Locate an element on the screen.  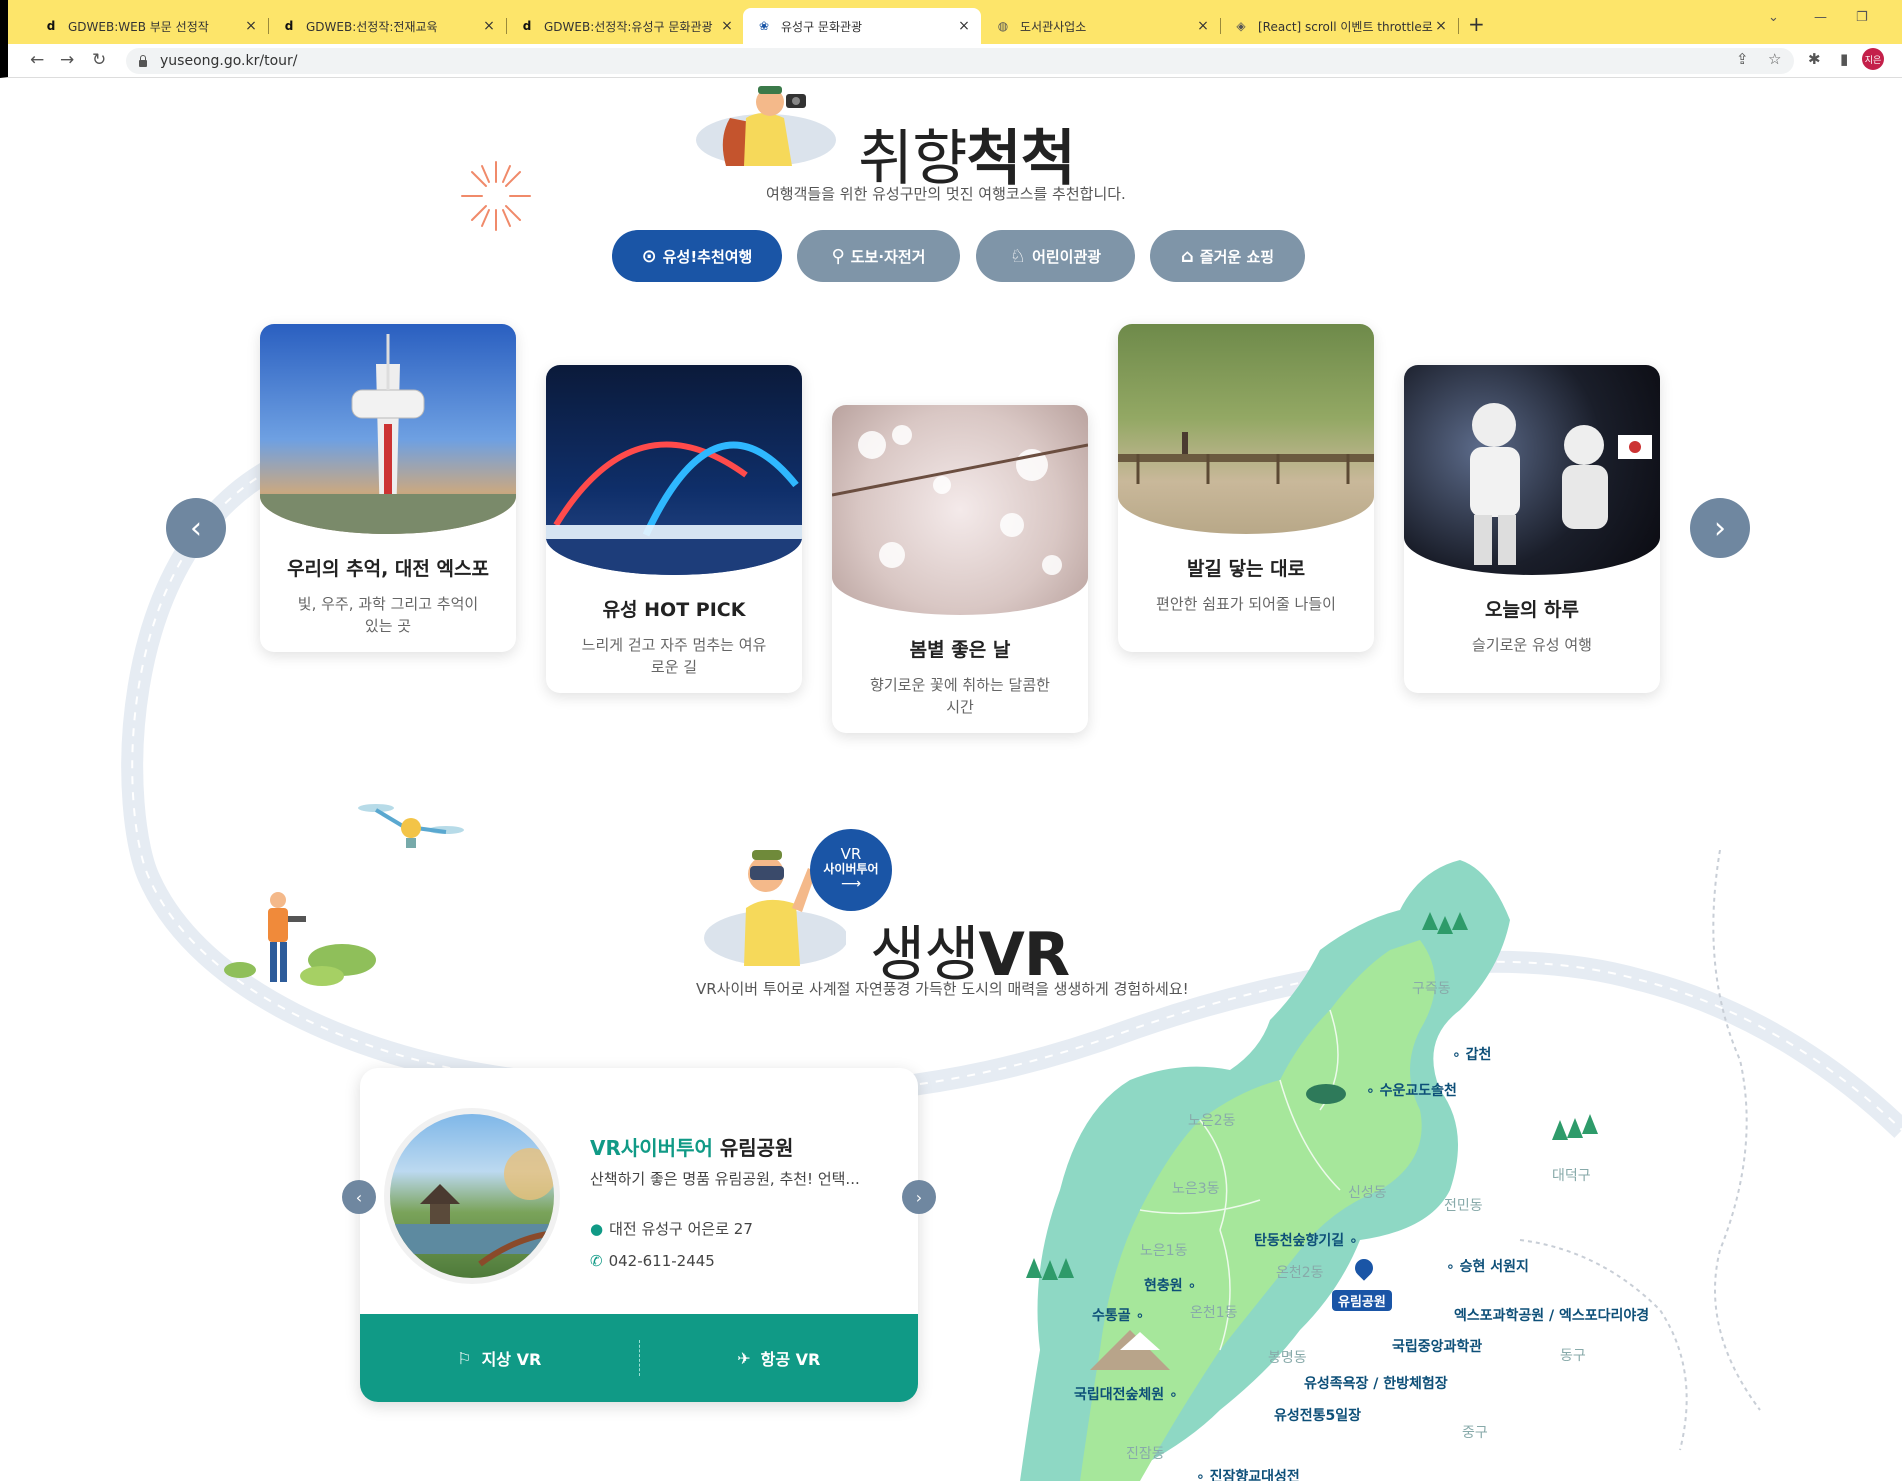
reload-icon: ↻ is located at coordinates (99, 60).